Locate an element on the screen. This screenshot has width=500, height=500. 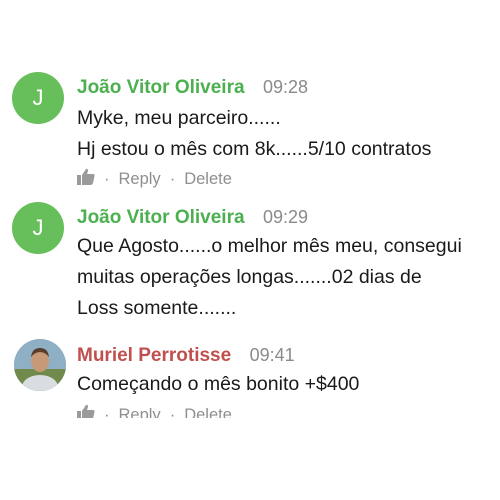
comment-actions-clip: · Reply · Delete is located at coordinates (250, 408).